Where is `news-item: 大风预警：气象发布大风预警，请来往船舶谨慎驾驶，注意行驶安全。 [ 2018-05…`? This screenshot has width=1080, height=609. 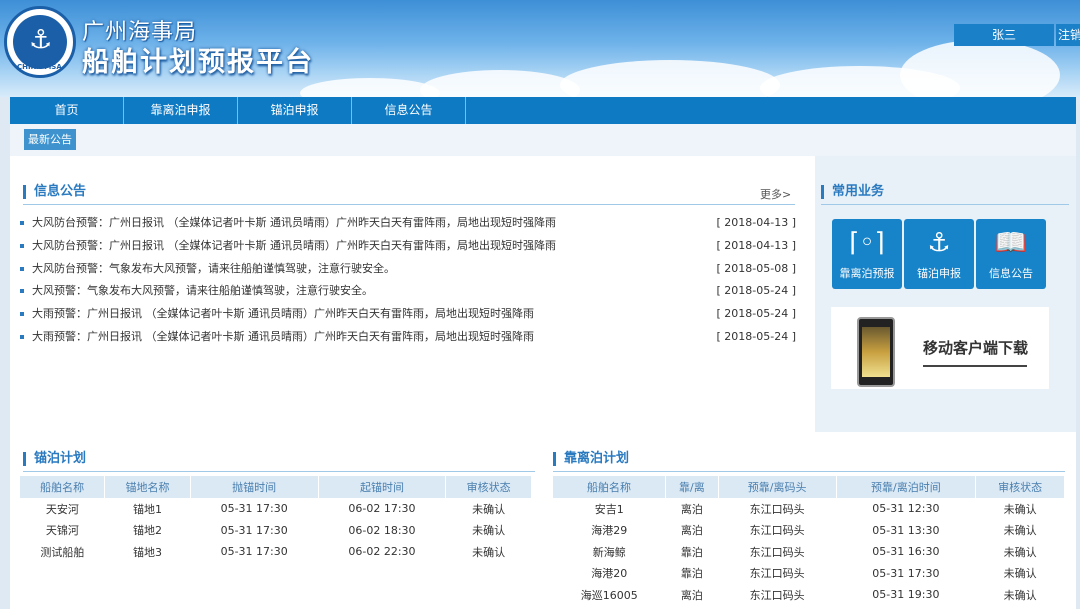 news-item: 大风预警：气象发布大风预警，请来往船舶谨慎驾驶，注意行驶安全。 [ 2018-05… is located at coordinates (408, 291).